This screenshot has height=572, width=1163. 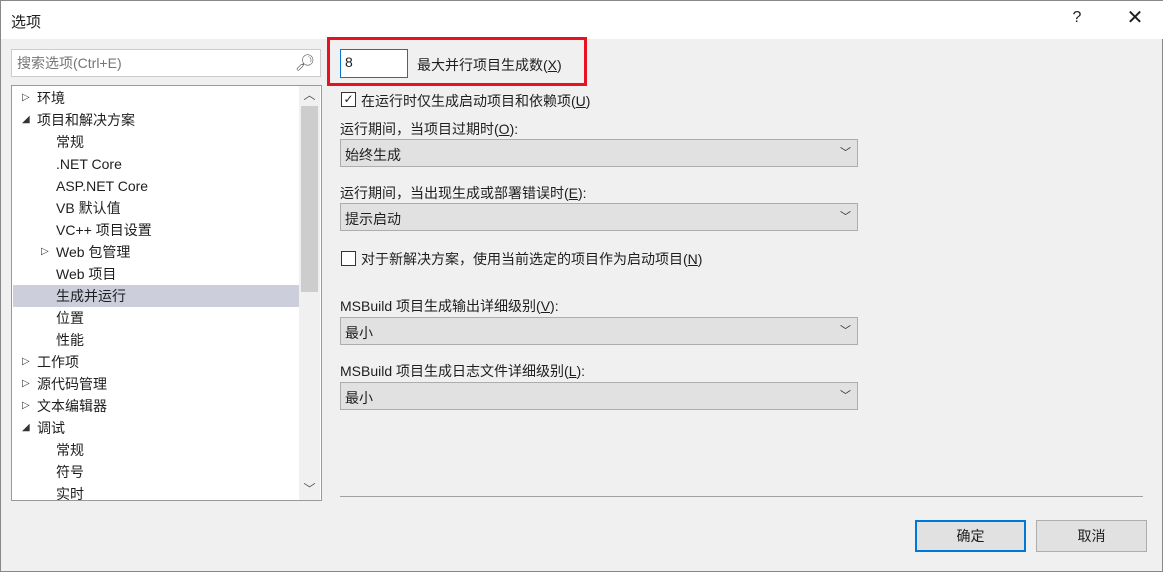 What do you see at coordinates (741, 496) in the screenshot?
I see `divider` at bounding box center [741, 496].